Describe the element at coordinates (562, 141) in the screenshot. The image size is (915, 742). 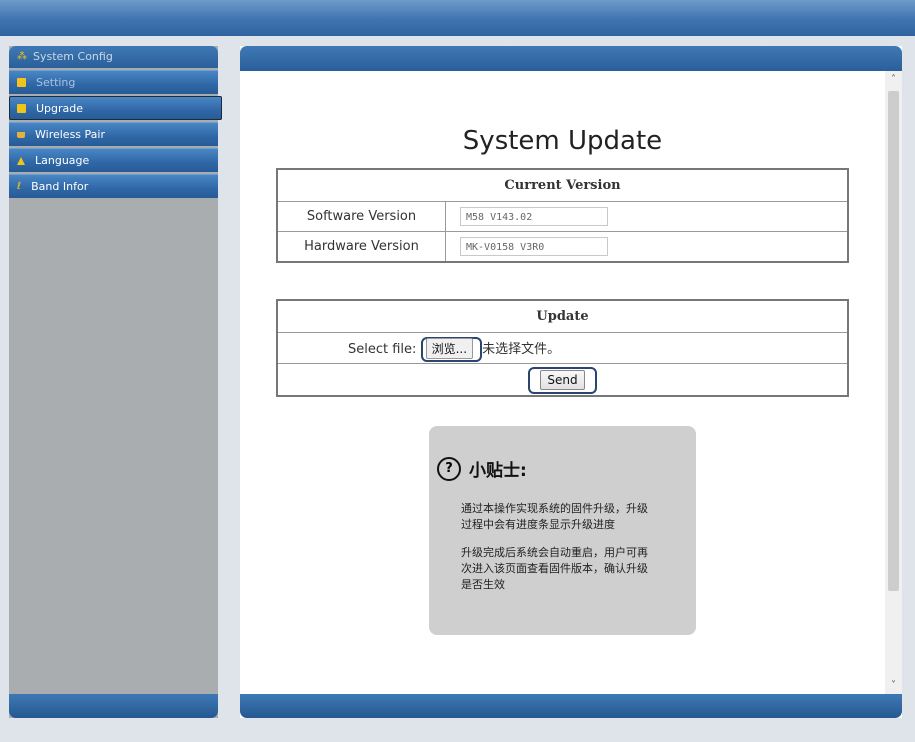
I see `page-title: System Update` at that location.